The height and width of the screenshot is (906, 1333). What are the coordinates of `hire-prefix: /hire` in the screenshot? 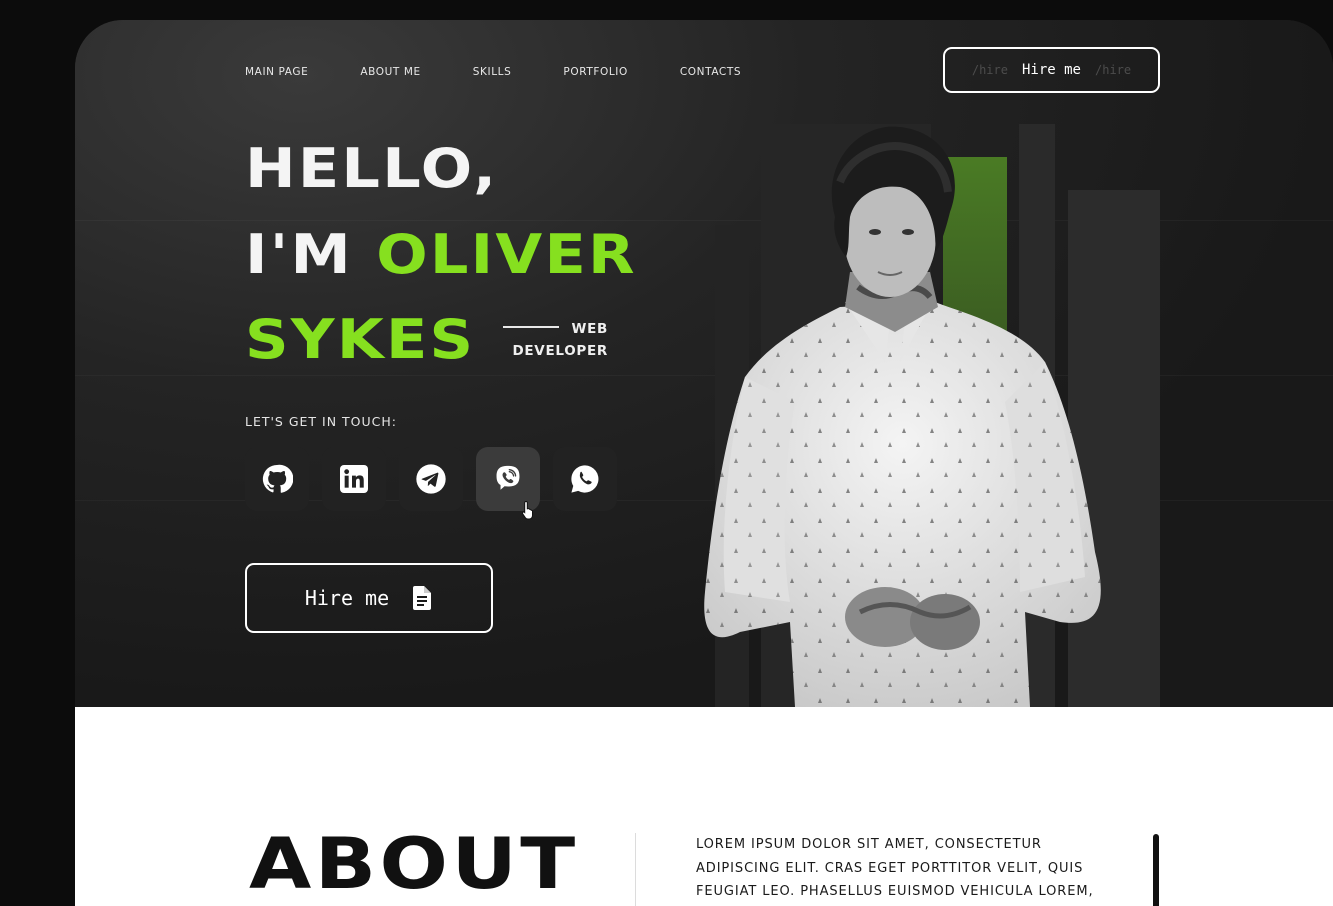 It's located at (989, 70).